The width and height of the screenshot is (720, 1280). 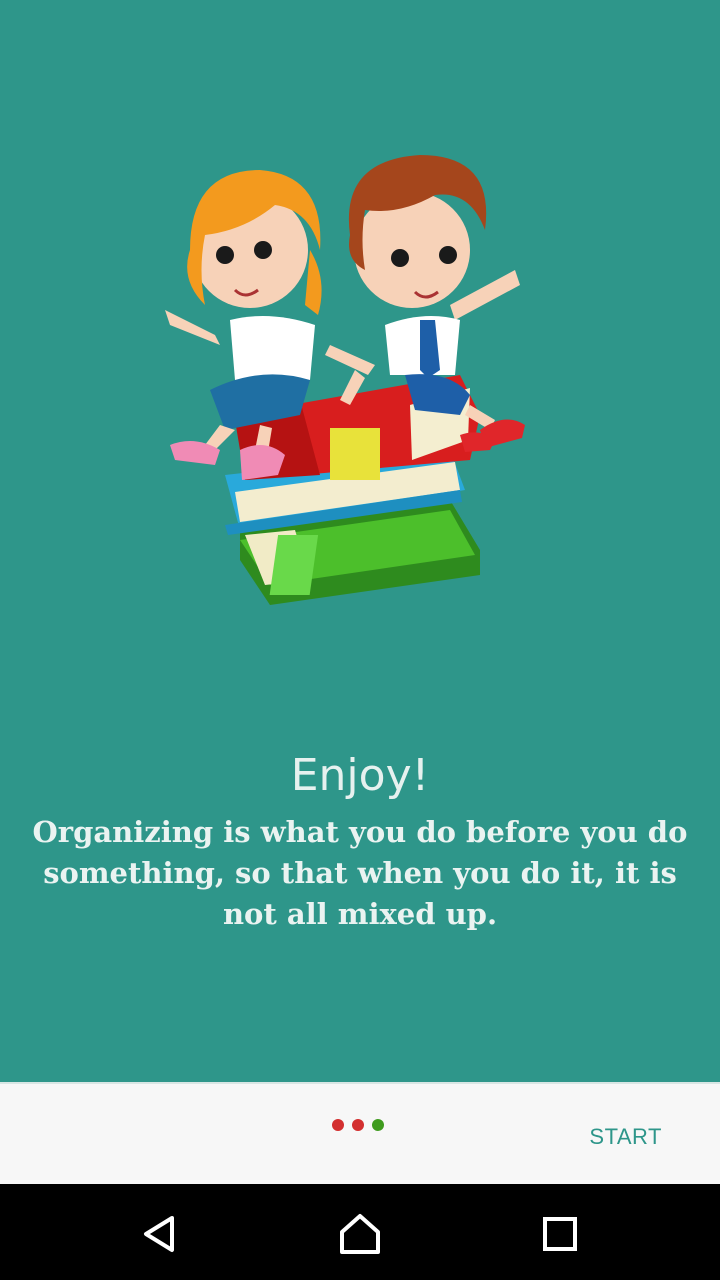 I want to click on system-navigation-bar, so click(x=360, y=1232).